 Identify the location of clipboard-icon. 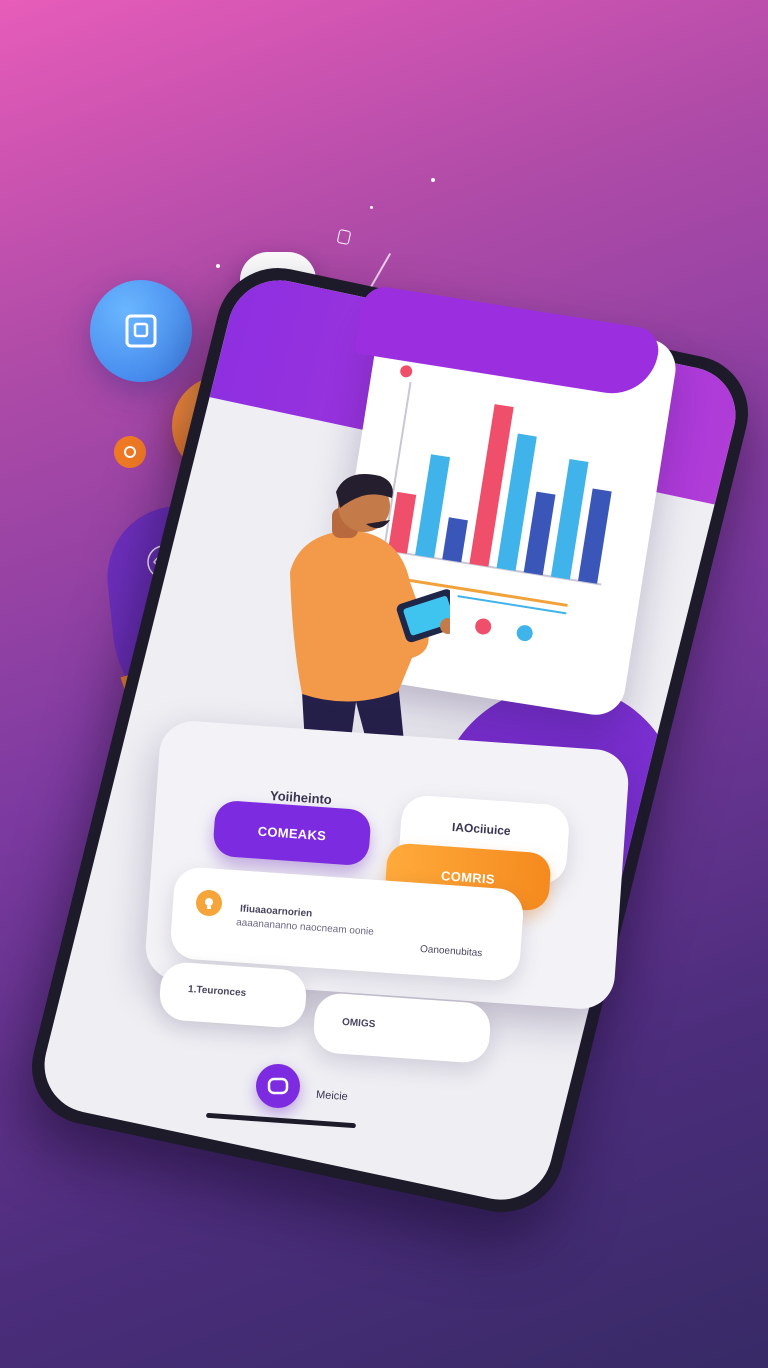
(141, 331).